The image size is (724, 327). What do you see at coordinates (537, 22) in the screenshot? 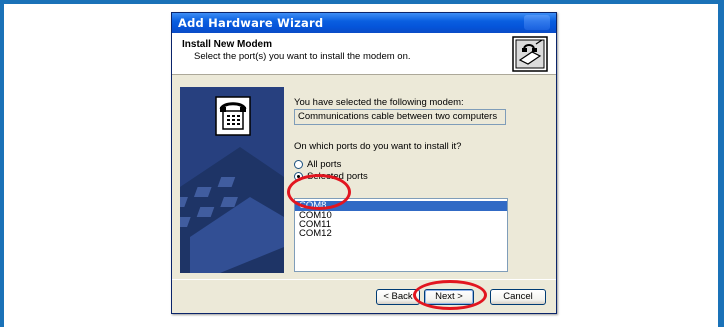
I see `titlebar-button-area` at bounding box center [537, 22].